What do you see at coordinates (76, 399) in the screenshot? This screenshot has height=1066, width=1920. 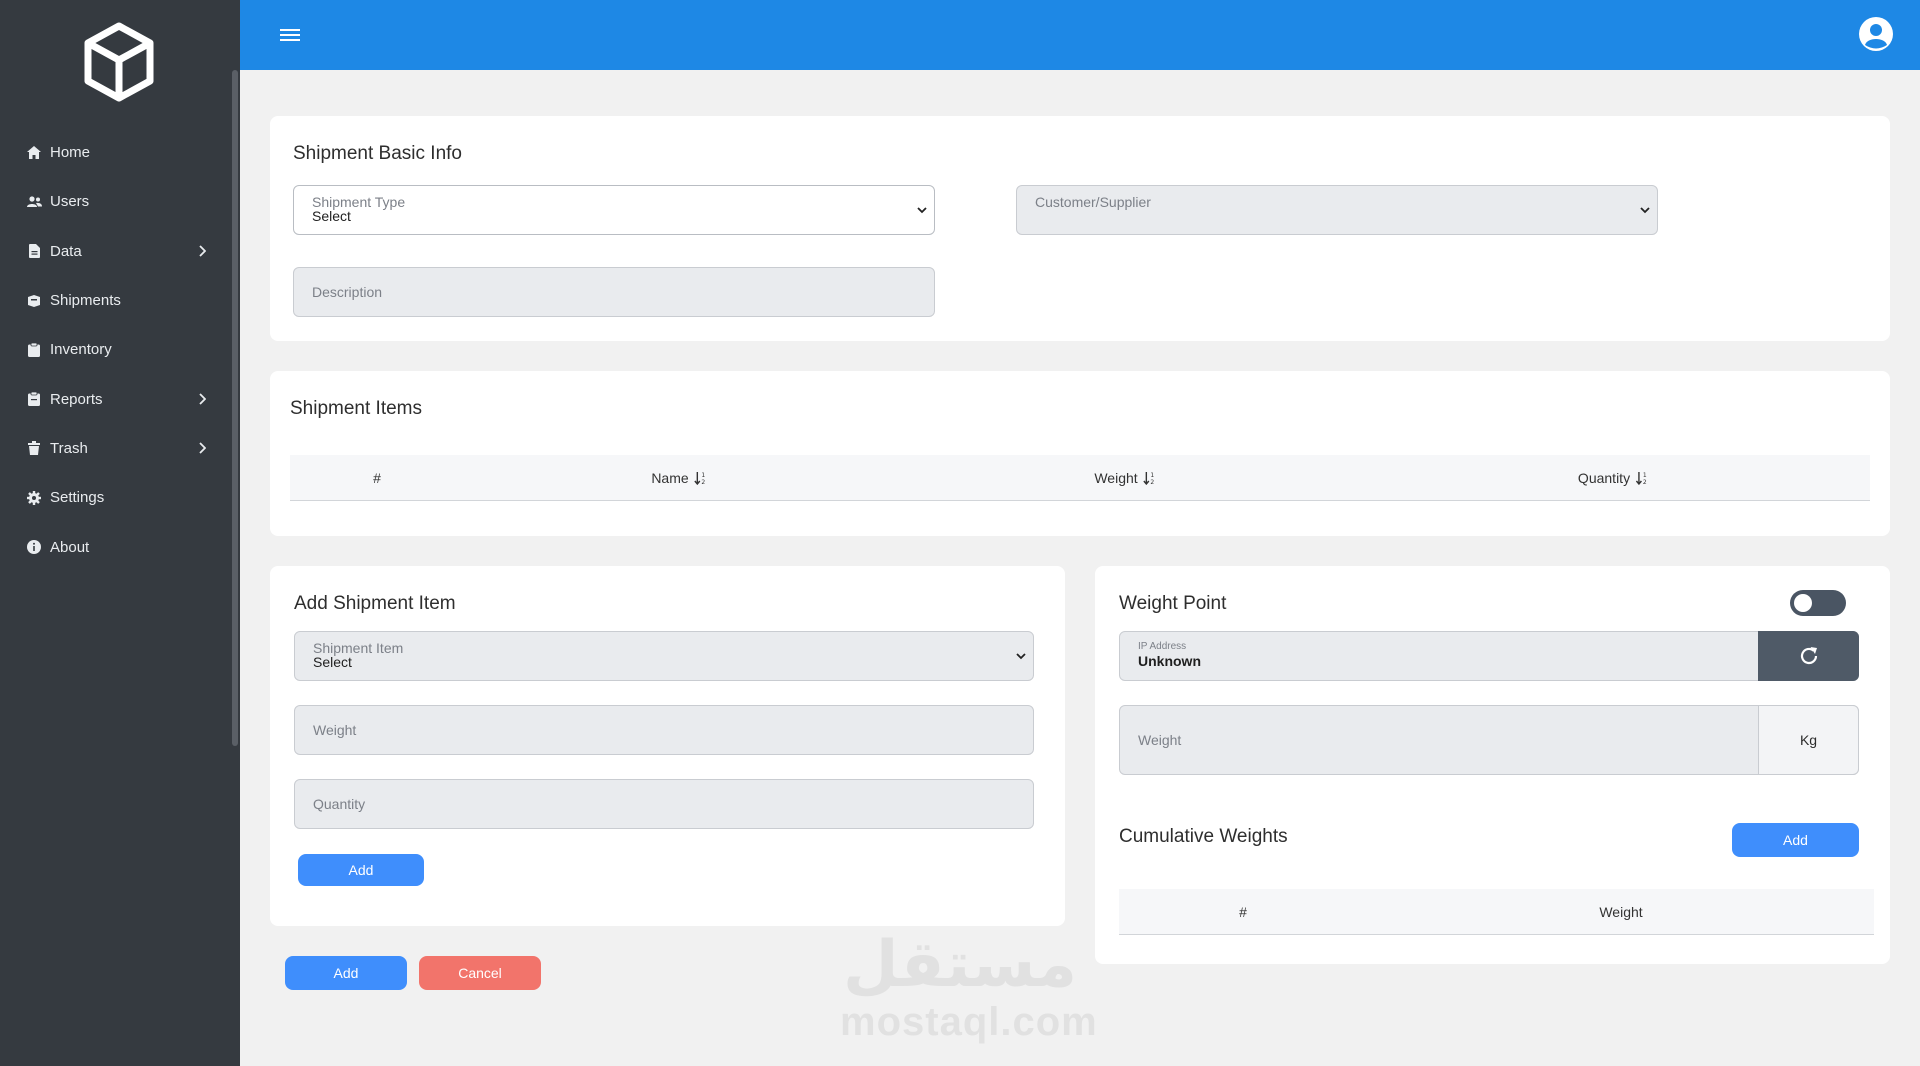 I see `sidebar-item-label: Reports` at bounding box center [76, 399].